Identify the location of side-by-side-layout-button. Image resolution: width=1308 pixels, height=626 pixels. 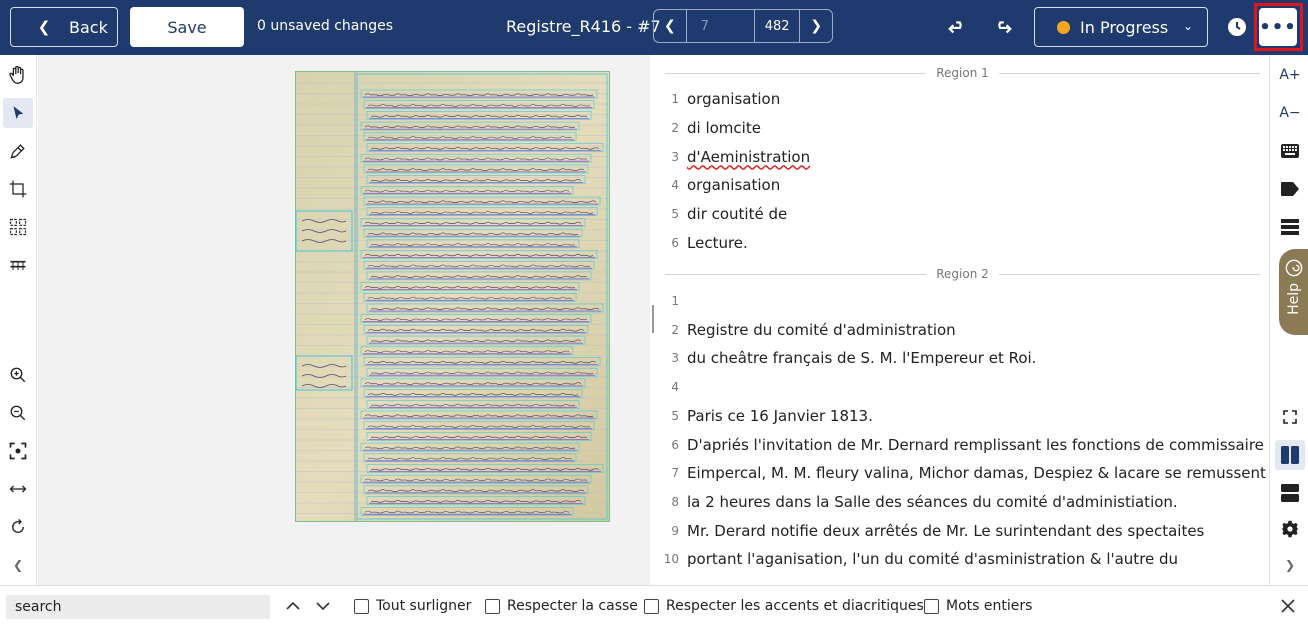
(1290, 455).